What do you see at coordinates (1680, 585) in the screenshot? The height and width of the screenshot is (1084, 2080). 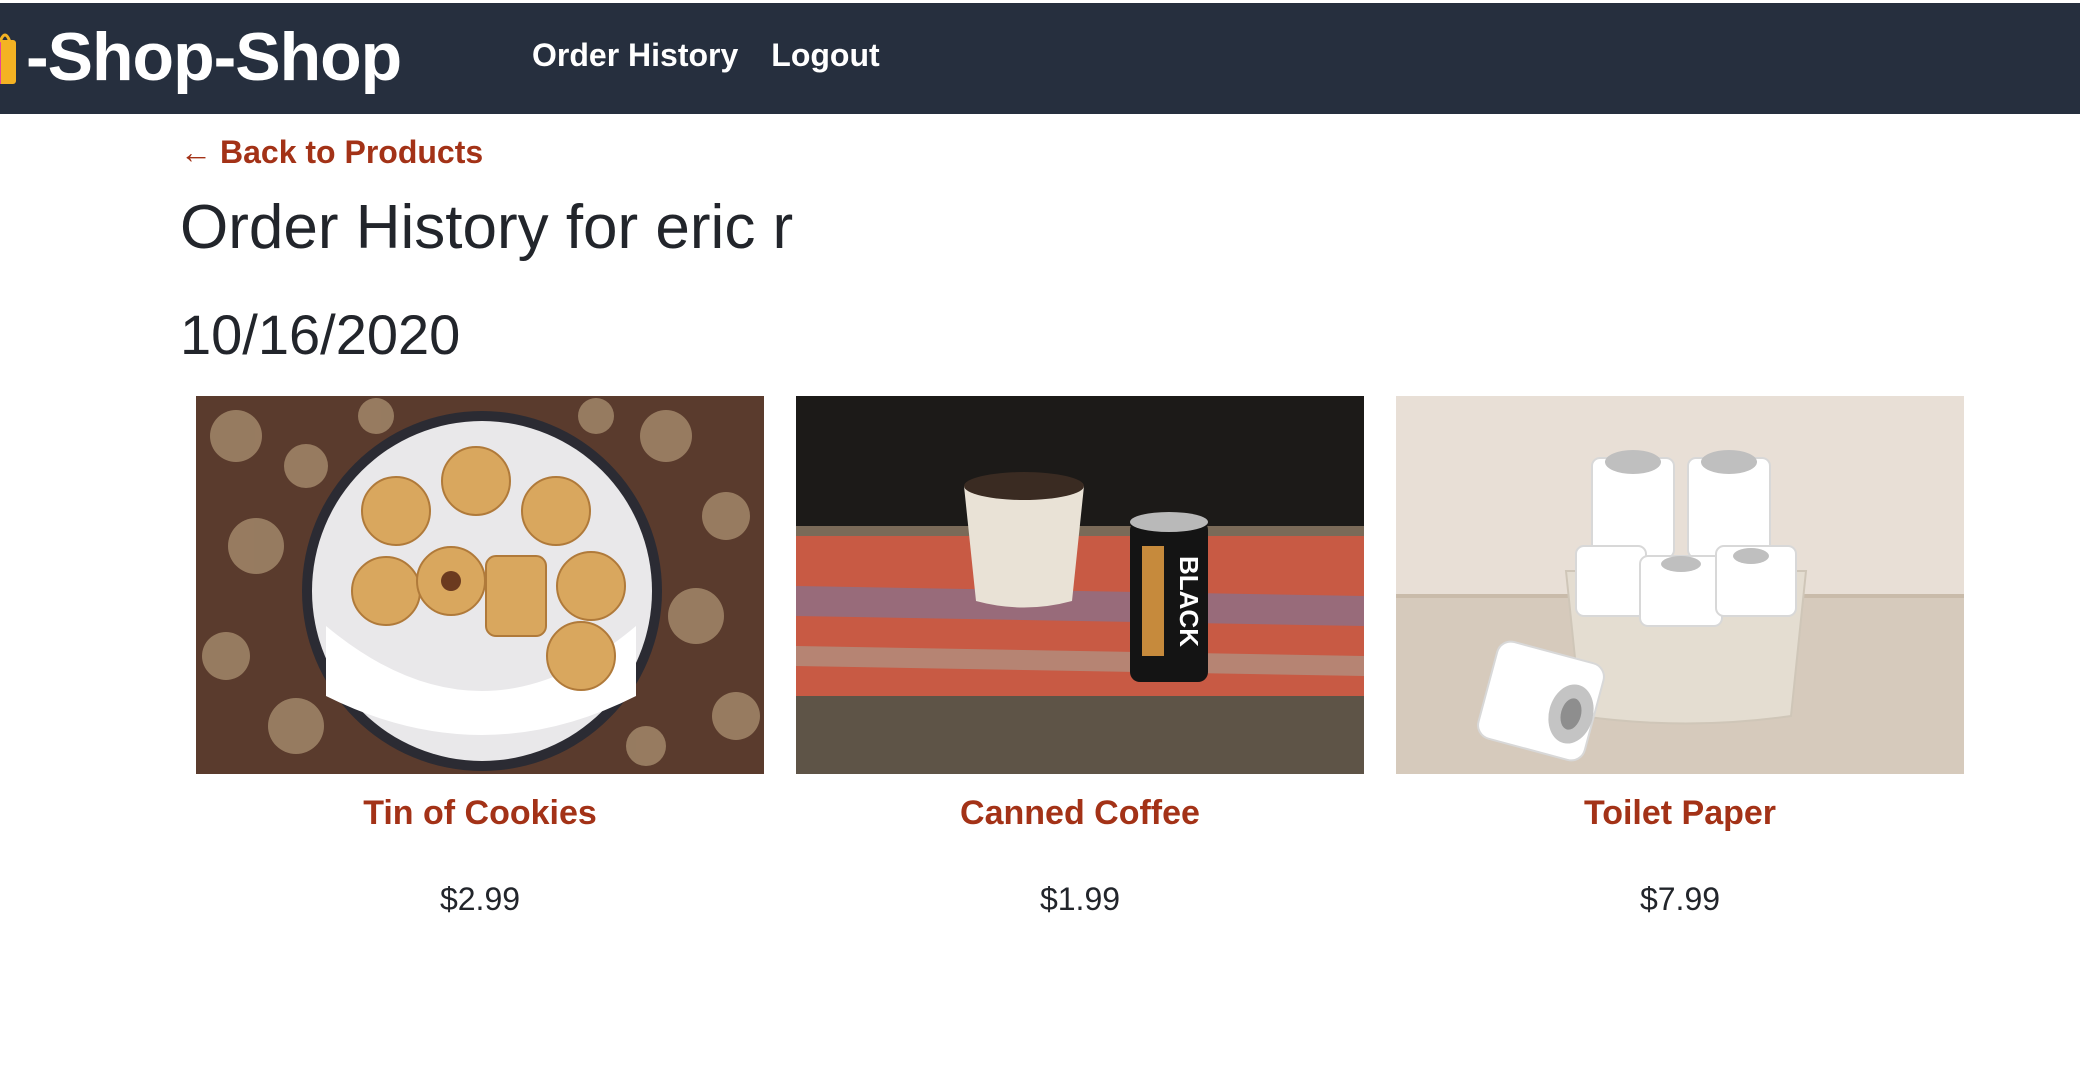 I see `toilet-paper-image` at bounding box center [1680, 585].